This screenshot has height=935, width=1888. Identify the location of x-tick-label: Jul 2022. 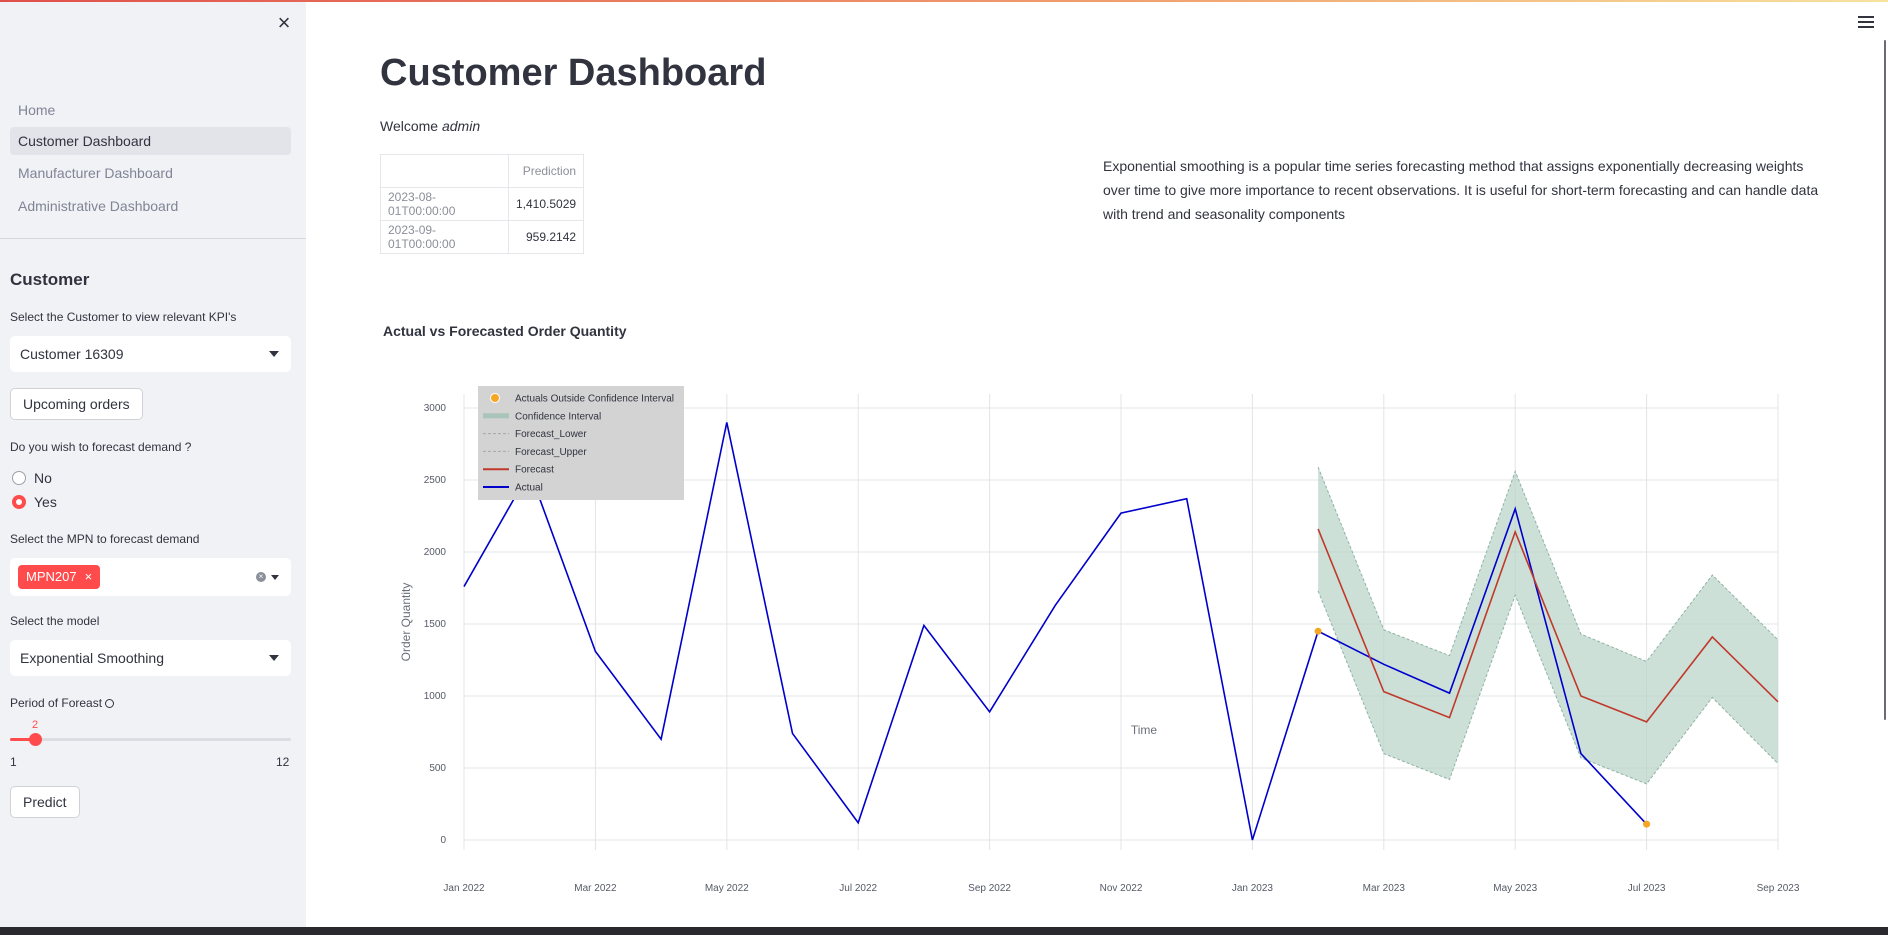
(858, 888).